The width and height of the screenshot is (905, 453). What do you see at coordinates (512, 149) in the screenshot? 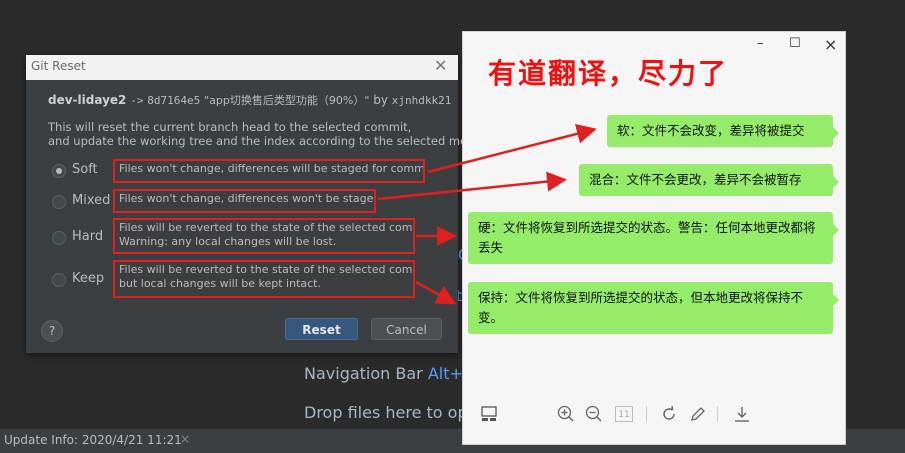
I see `arrow-soft` at bounding box center [512, 149].